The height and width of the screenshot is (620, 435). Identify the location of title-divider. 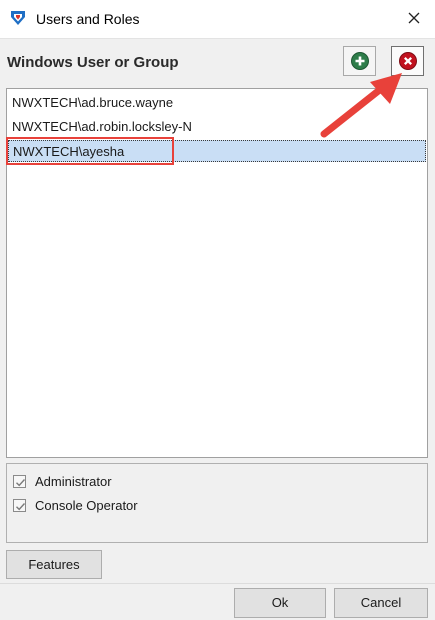
(217, 38).